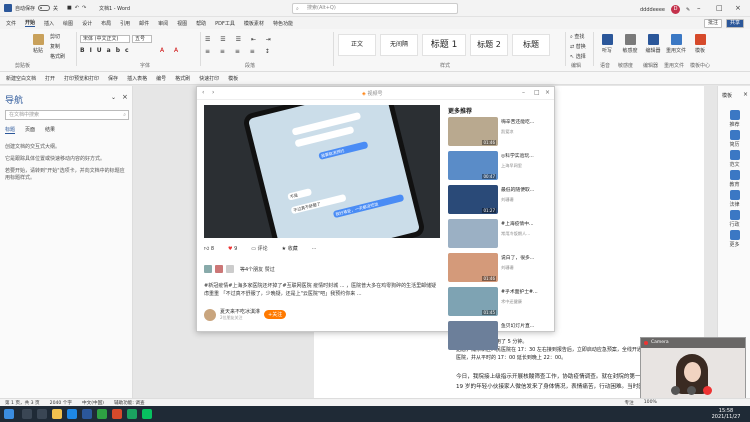 This screenshot has height=422, width=750. I want to click on dictate-button: 听写, so click(607, 44).